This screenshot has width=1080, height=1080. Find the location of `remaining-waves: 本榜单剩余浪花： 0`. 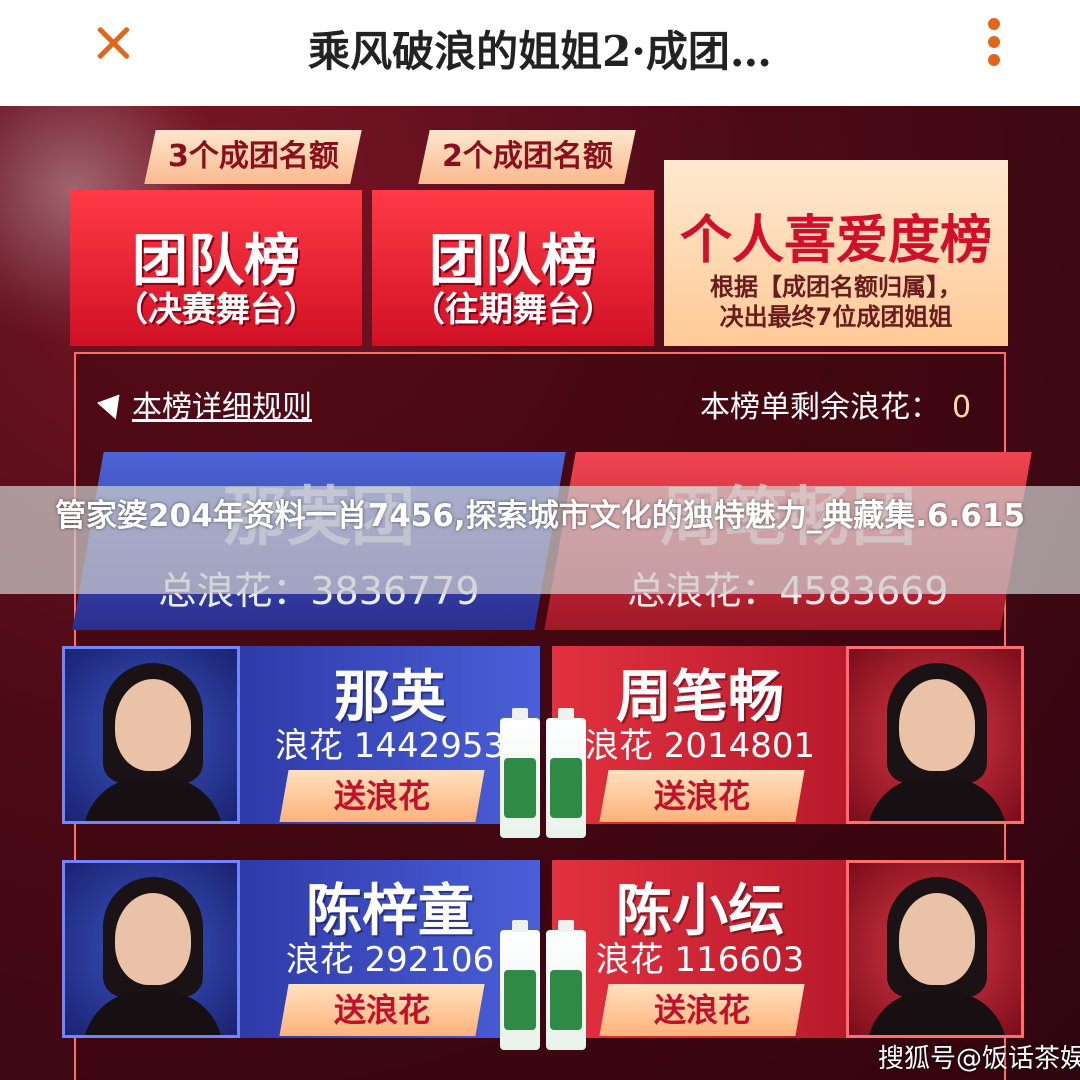

remaining-waves: 本榜单剩余浪花： 0 is located at coordinates (836, 407).